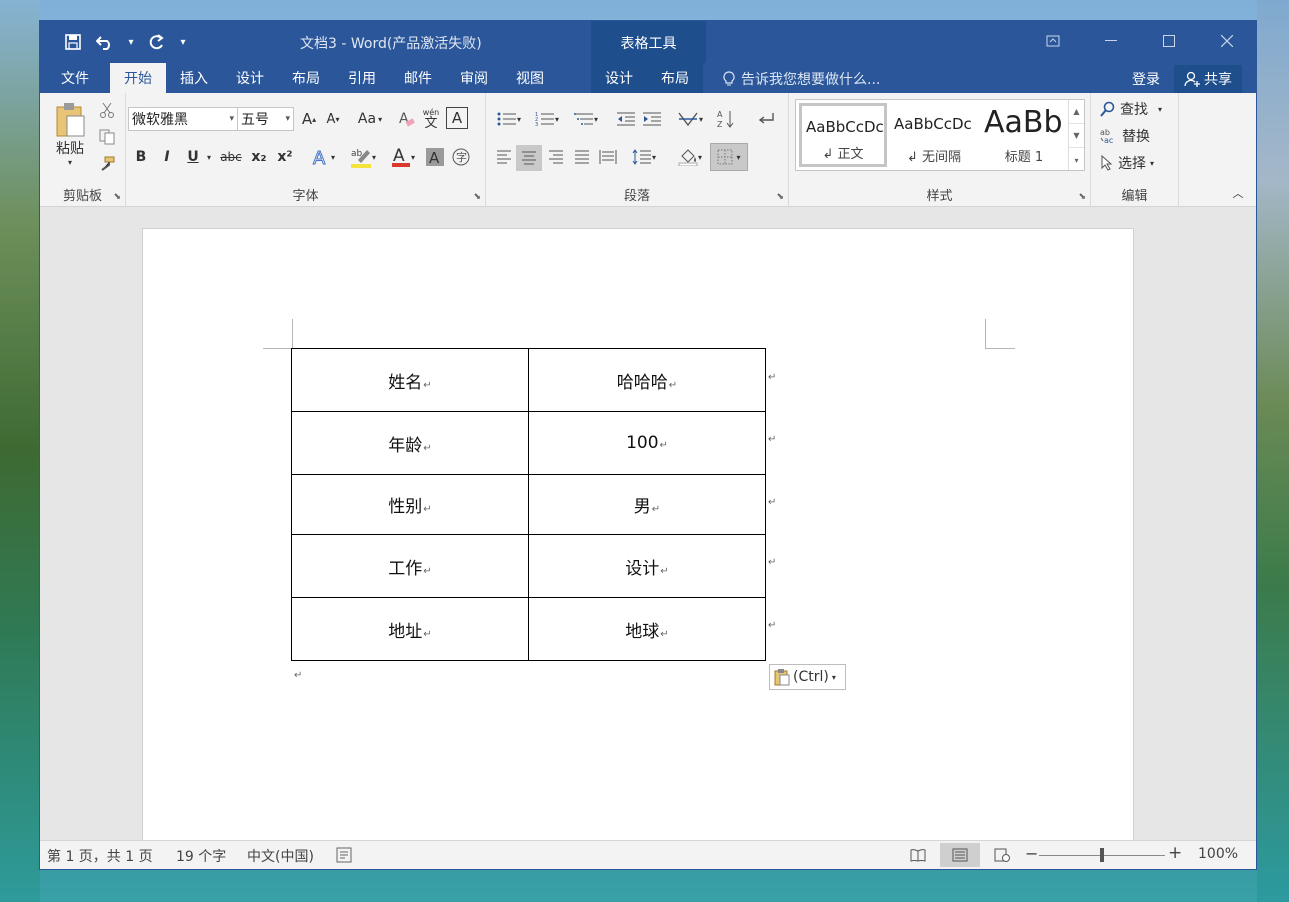  I want to click on tab-table-design: 设计, so click(619, 78).